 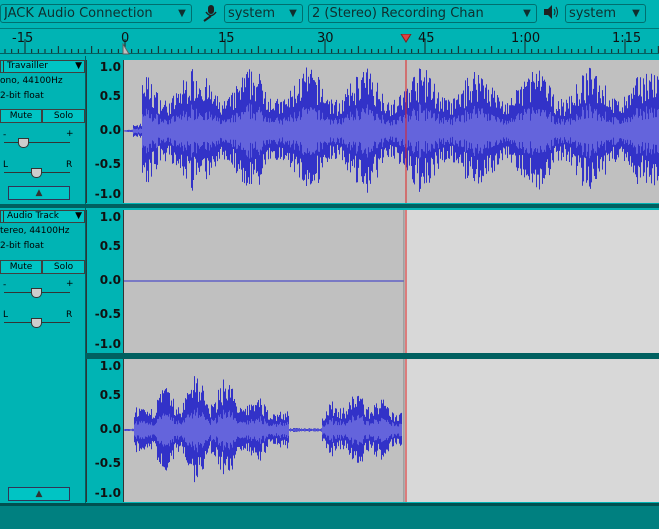 What do you see at coordinates (33, 216) in the screenshot?
I see `track-name-label: Audio Track` at bounding box center [33, 216].